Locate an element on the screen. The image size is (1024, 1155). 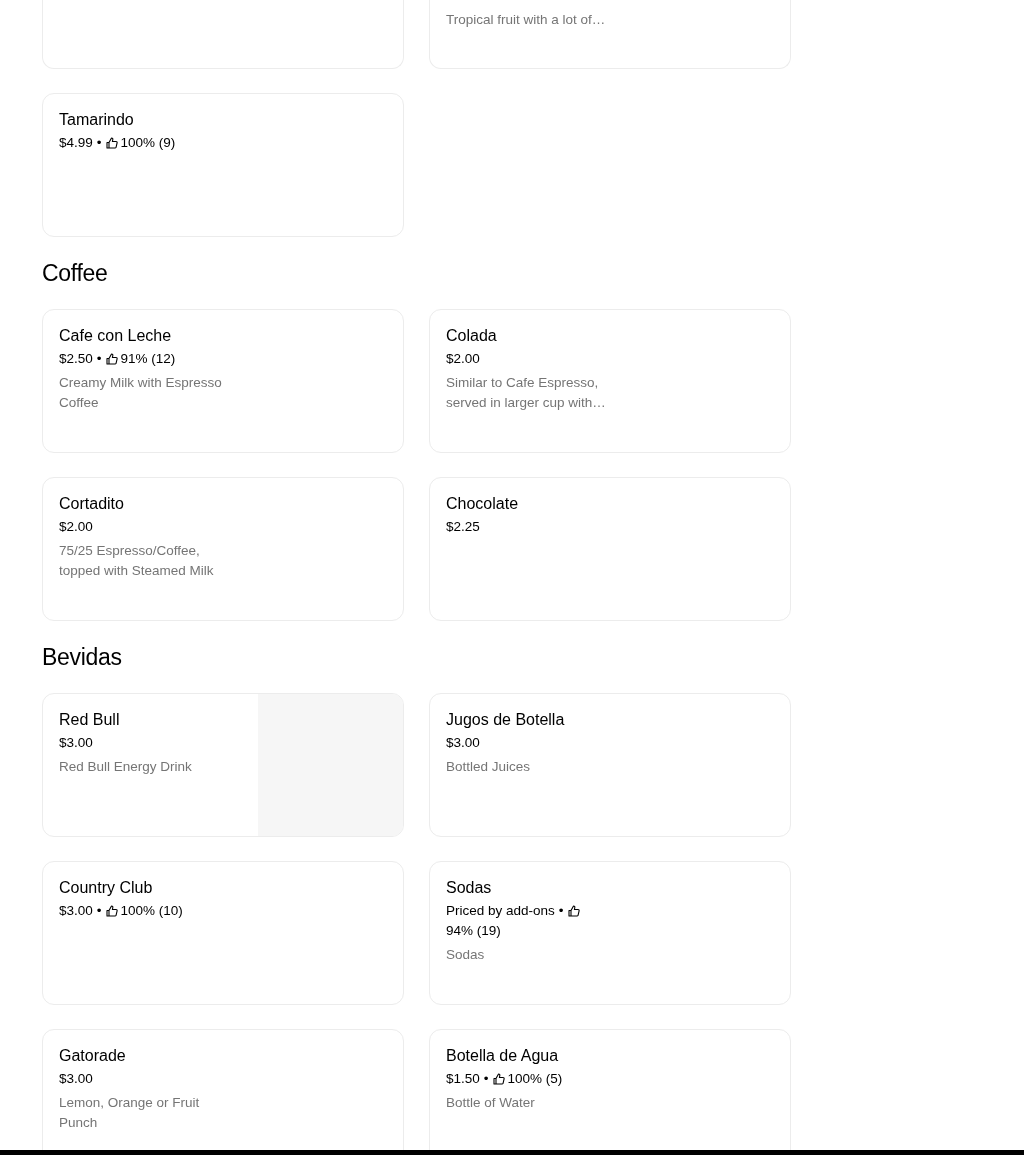
item-name: Jugos de Botella is located at coordinates (505, 720).